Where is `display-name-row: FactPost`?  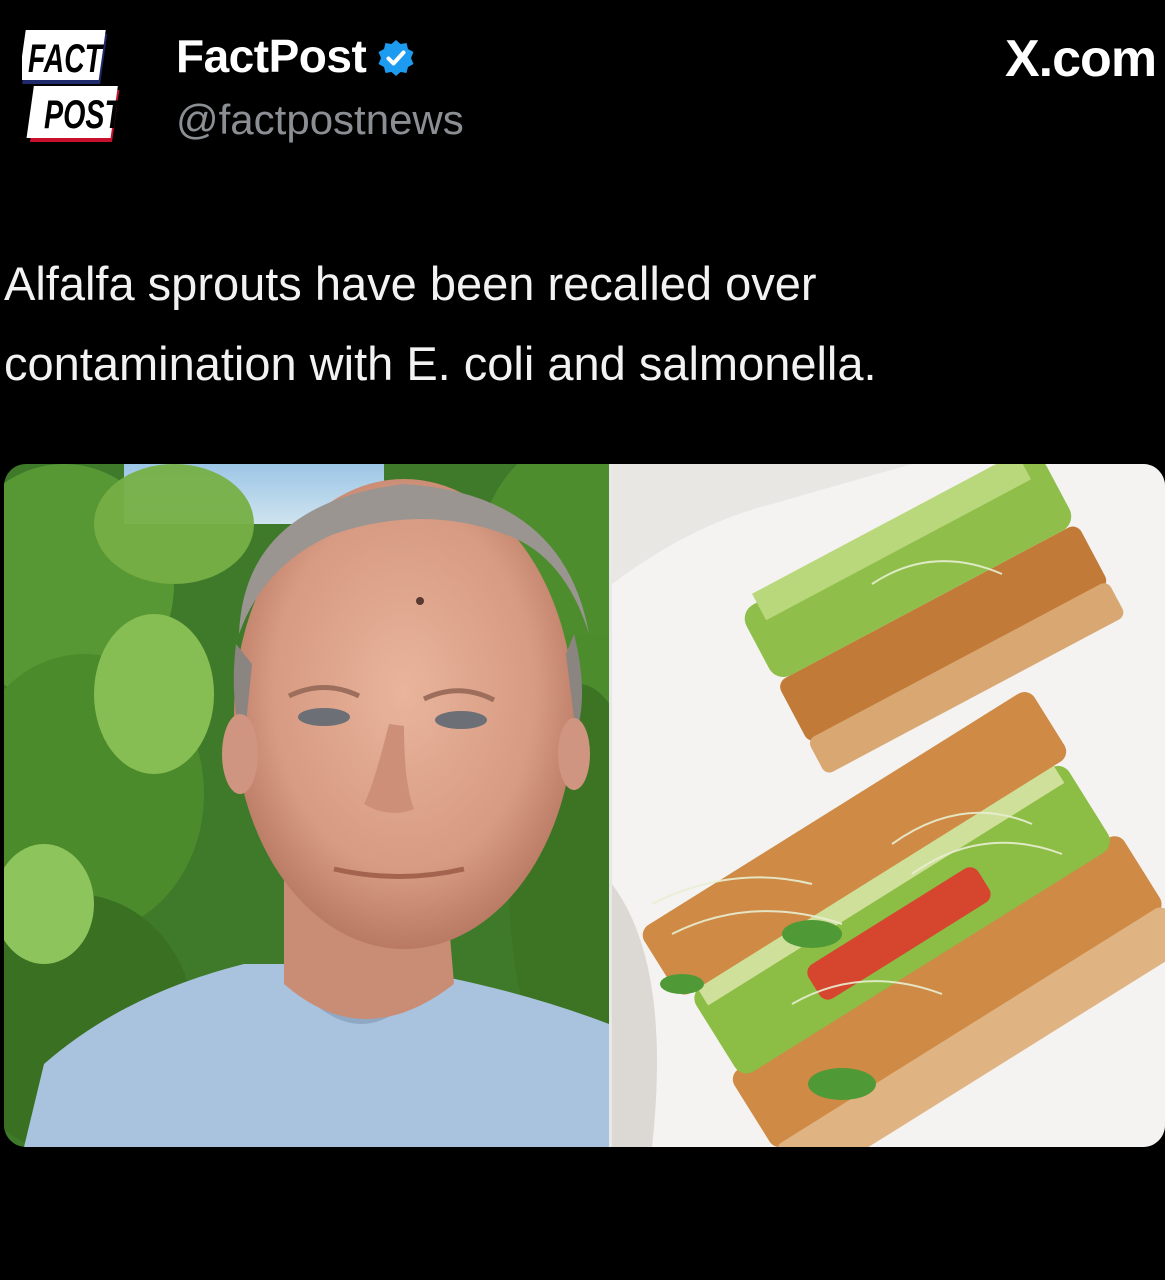 display-name-row: FactPost is located at coordinates (320, 56).